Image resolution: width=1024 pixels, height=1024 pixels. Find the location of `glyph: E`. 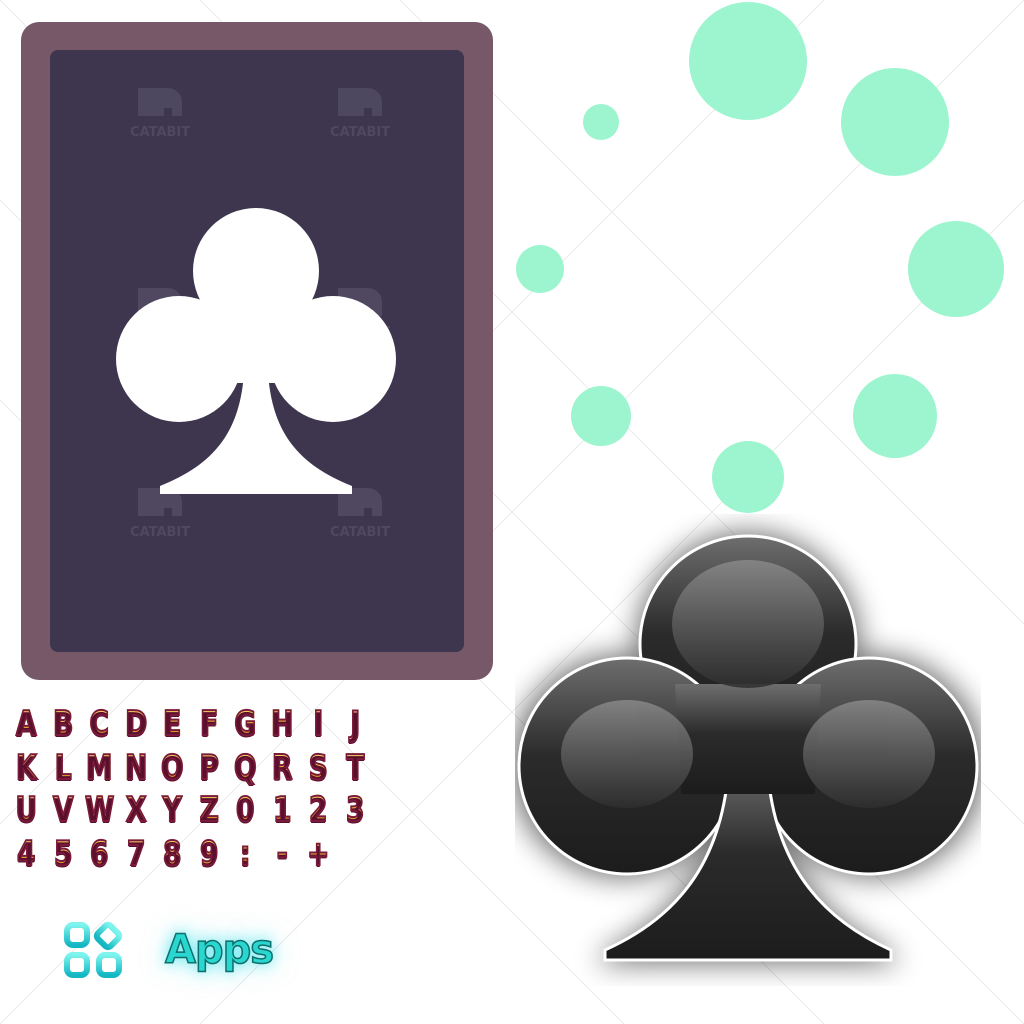

glyph: E is located at coordinates (172, 724).